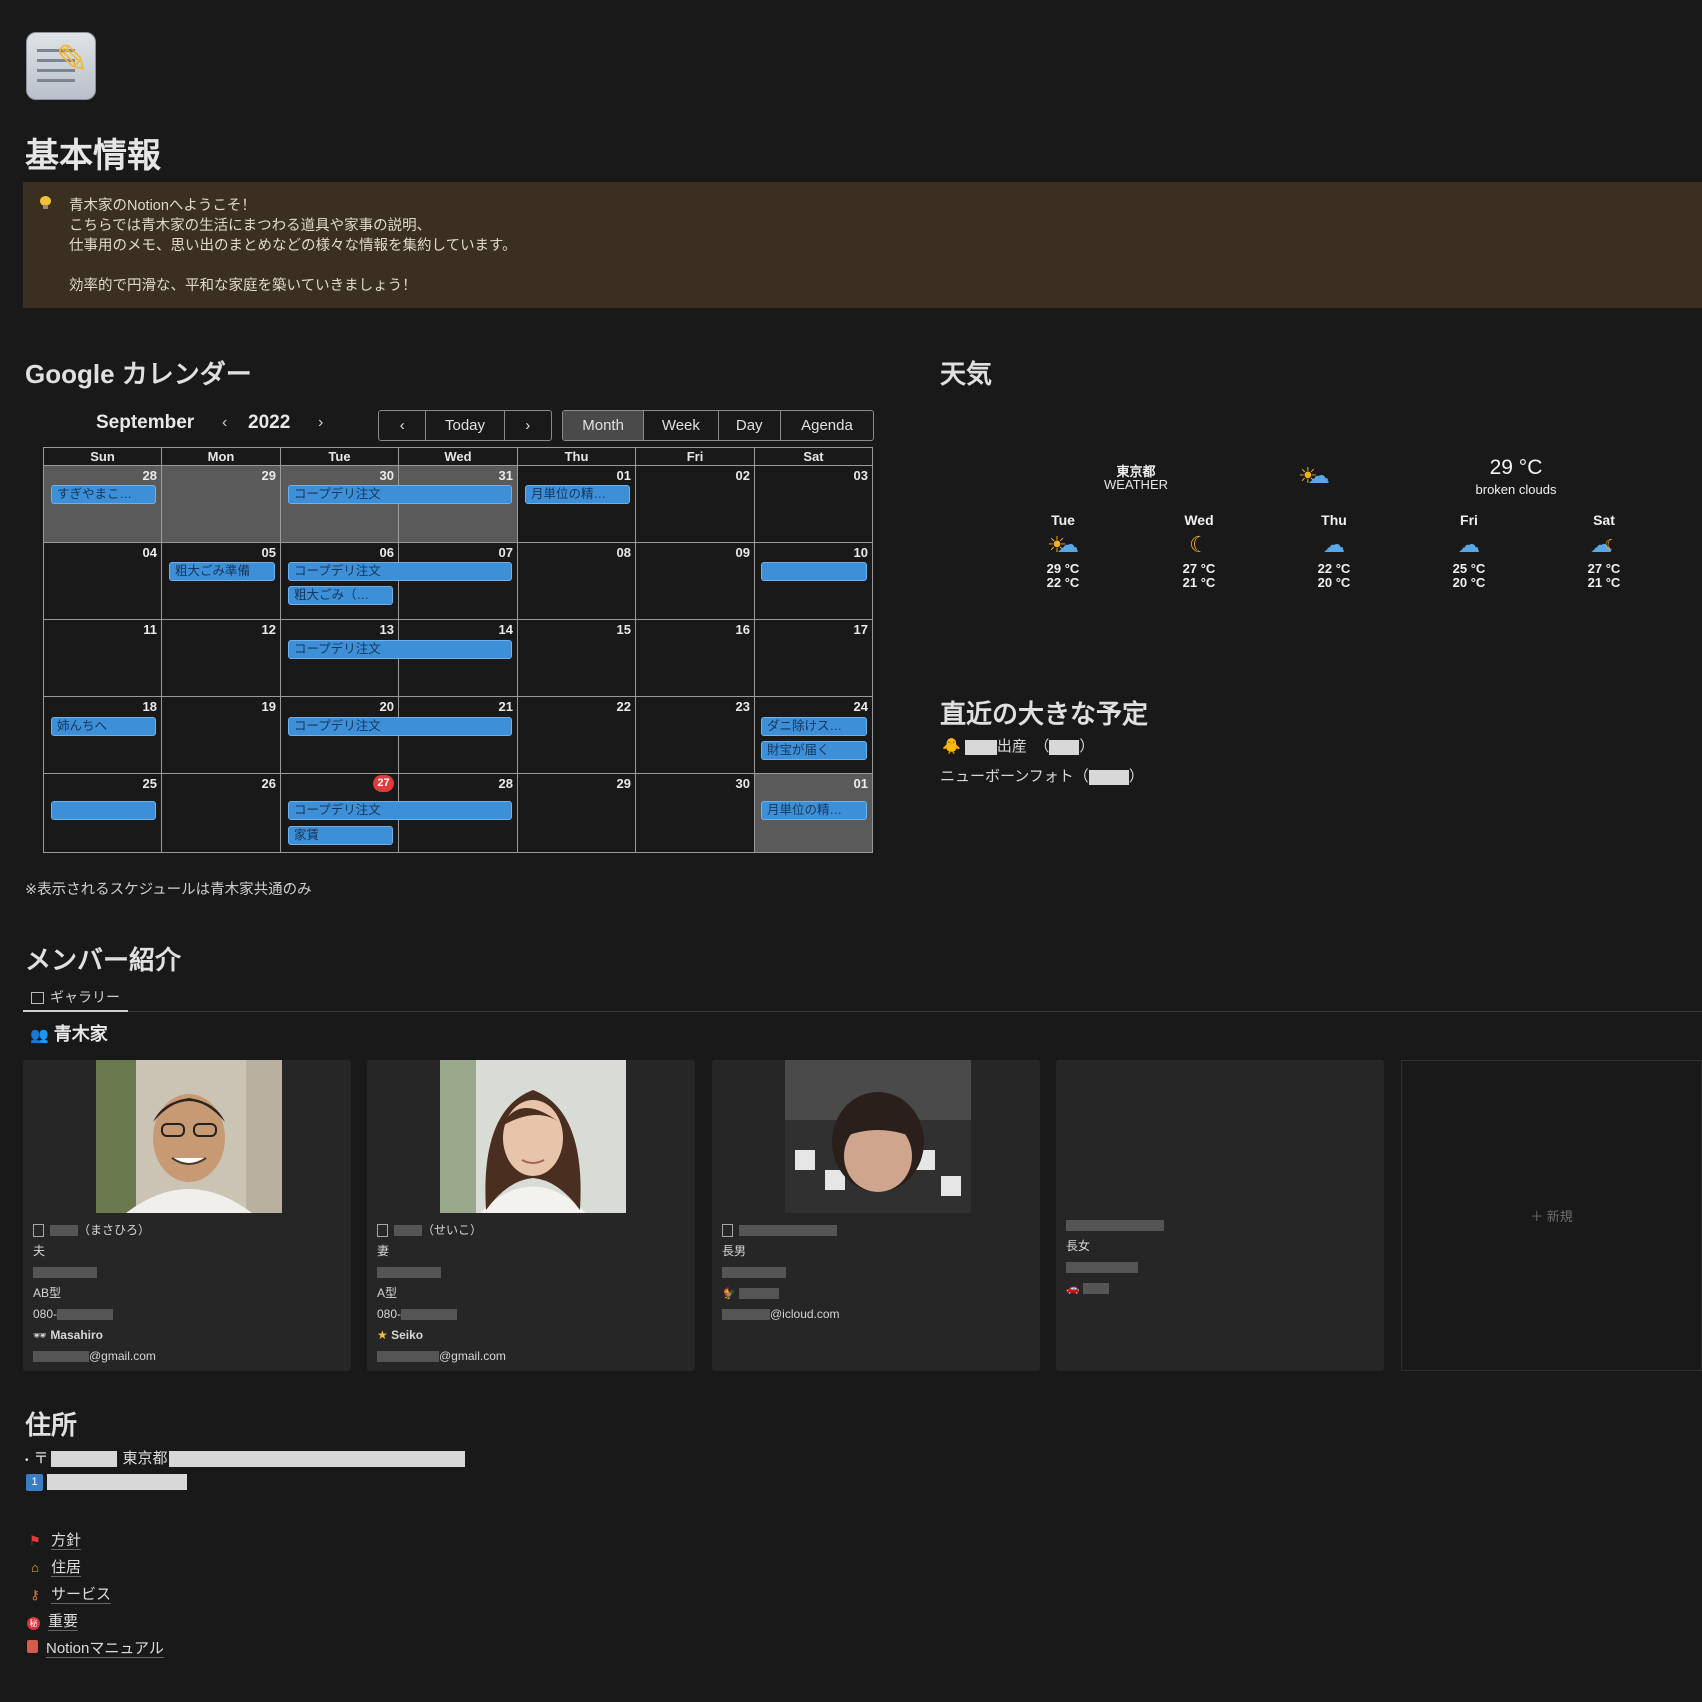 The image size is (1702, 1702). What do you see at coordinates (53, 1620) in the screenshot?
I see `link-important: 秘重要` at bounding box center [53, 1620].